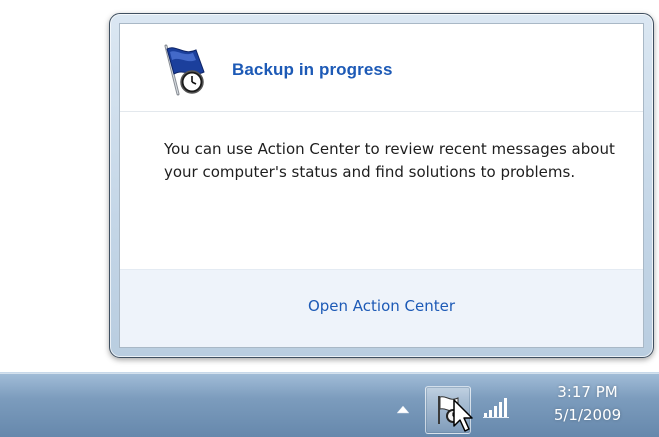 The image size is (659, 437). Describe the element at coordinates (312, 69) in the screenshot. I see `flyout-title: Backup in progress` at that location.